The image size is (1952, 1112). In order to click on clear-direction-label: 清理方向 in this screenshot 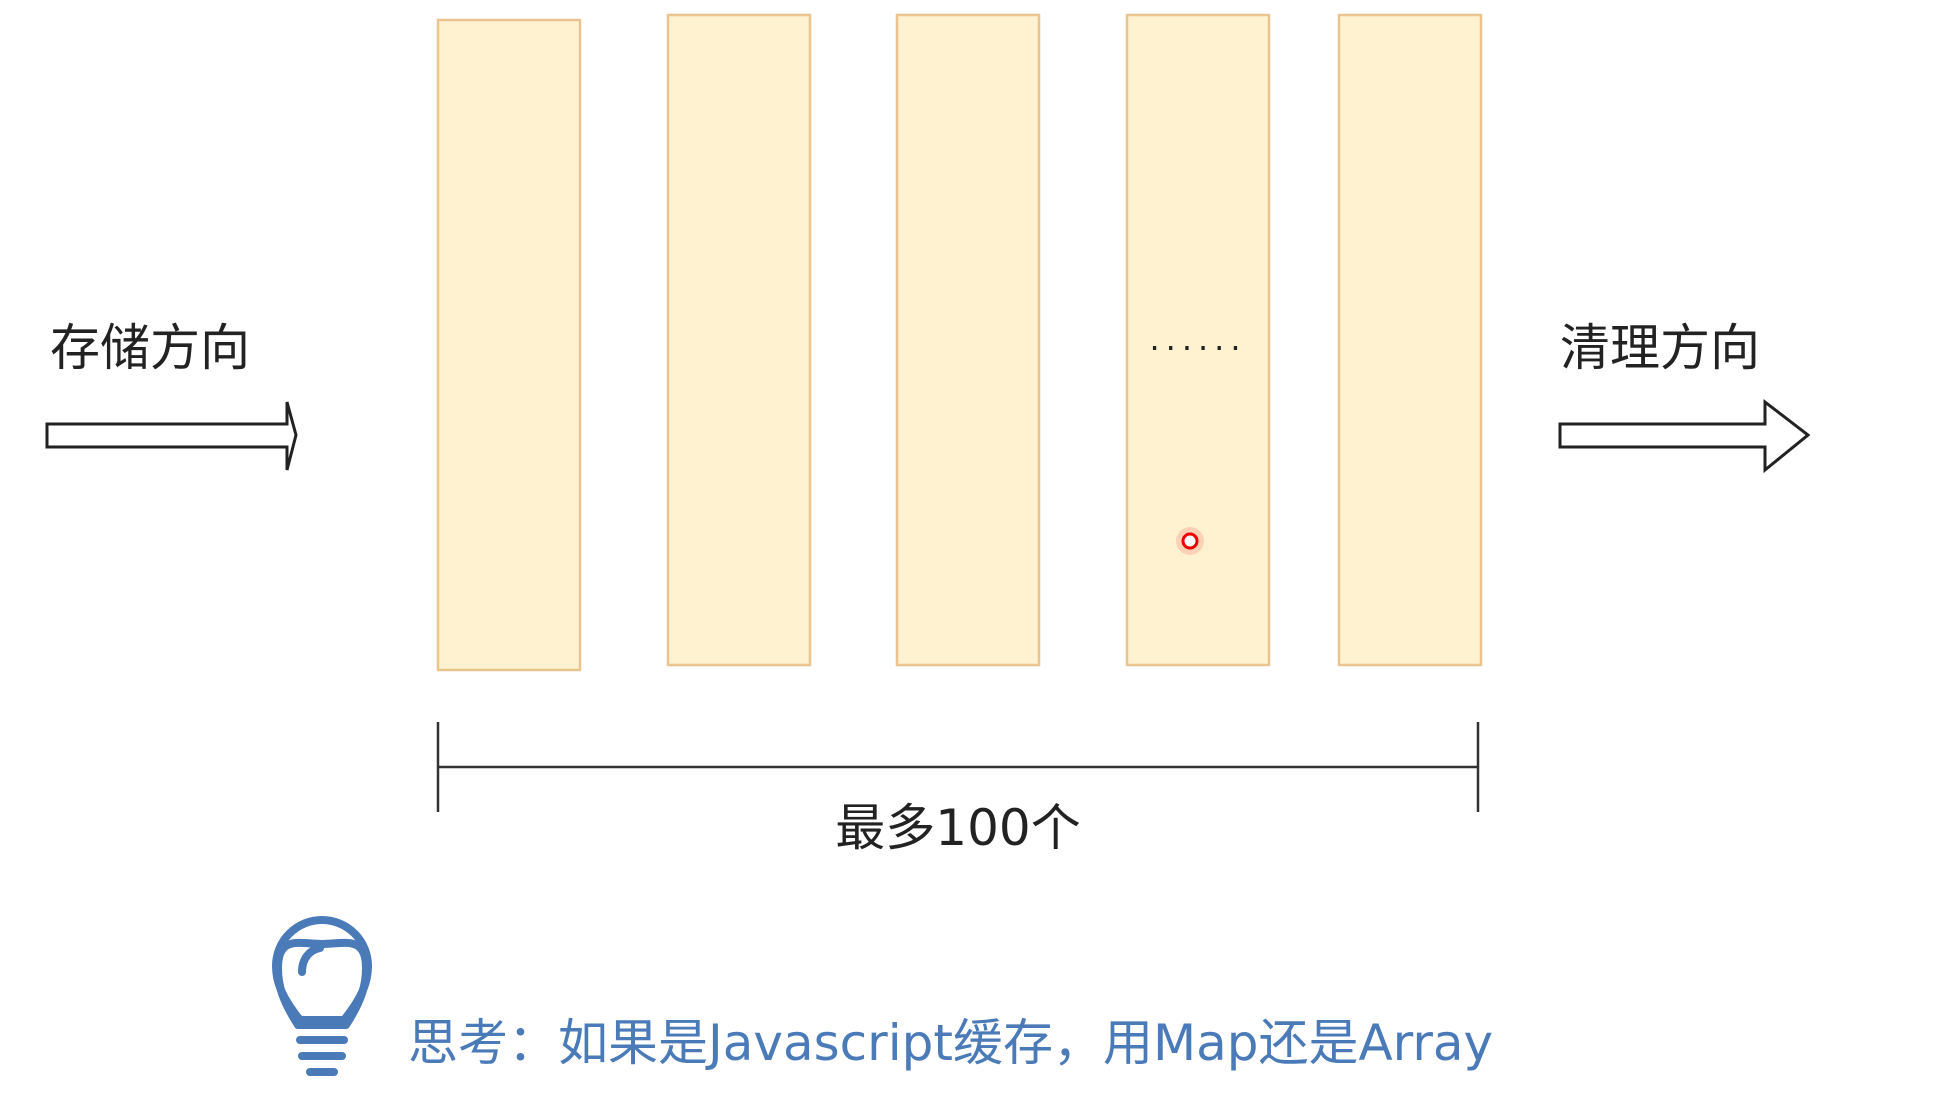, I will do `click(1660, 348)`.